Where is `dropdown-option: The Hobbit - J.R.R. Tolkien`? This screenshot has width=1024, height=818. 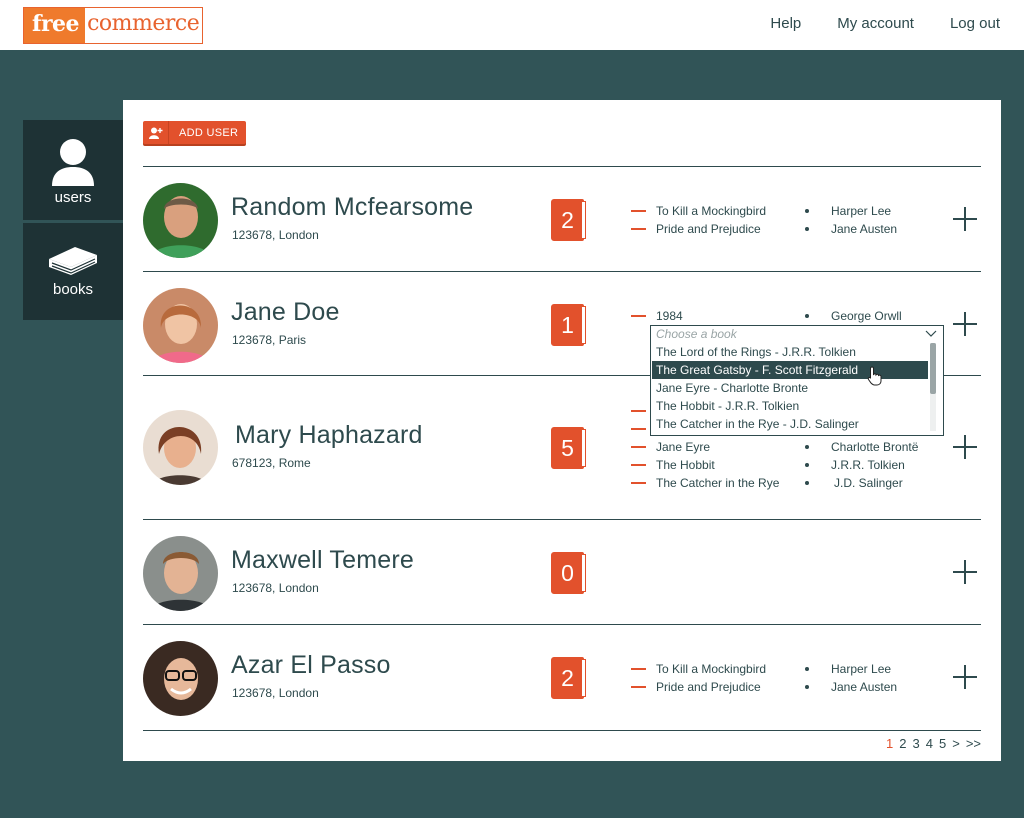 dropdown-option: The Hobbit - J.R.R. Tolkien is located at coordinates (790, 406).